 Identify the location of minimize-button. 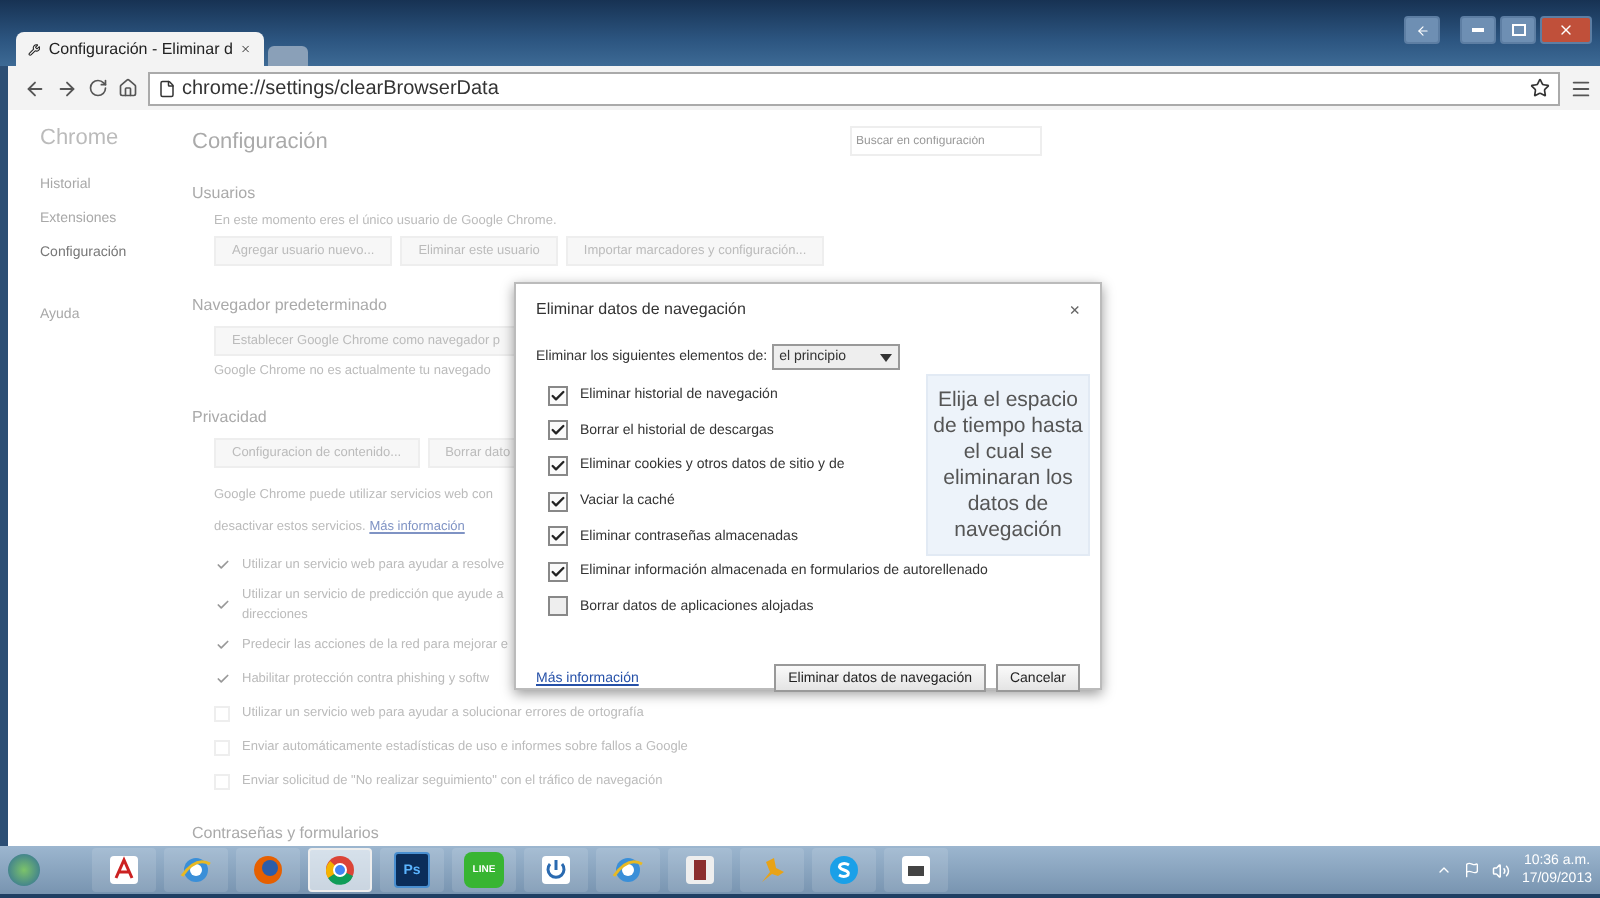
(1478, 30).